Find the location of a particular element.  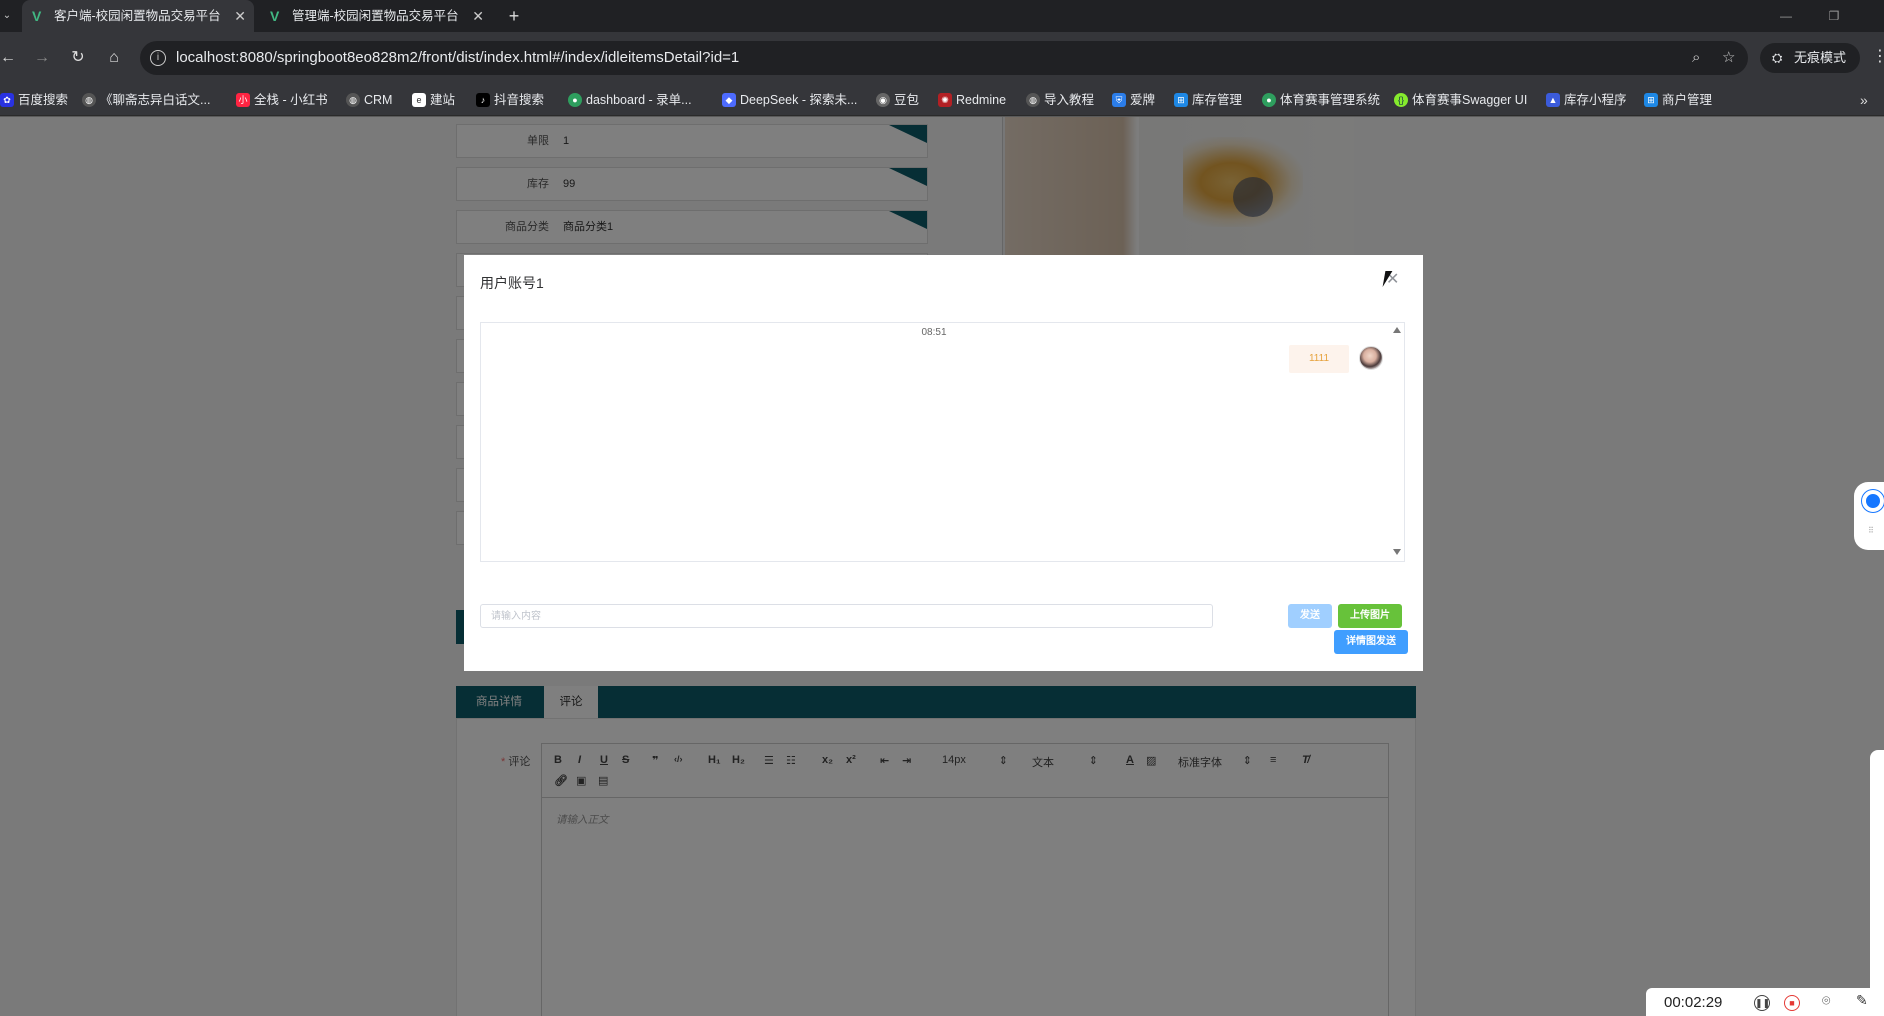

triangle-icon: ▲ is located at coordinates (1553, 100).